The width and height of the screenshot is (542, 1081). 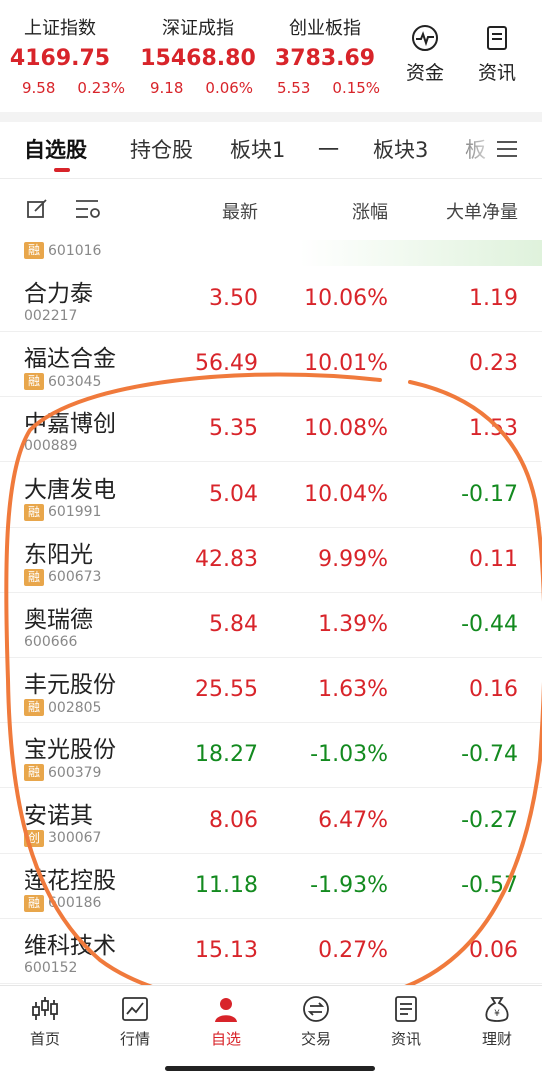 What do you see at coordinates (75, 577) in the screenshot?
I see `stock-code: 600673` at bounding box center [75, 577].